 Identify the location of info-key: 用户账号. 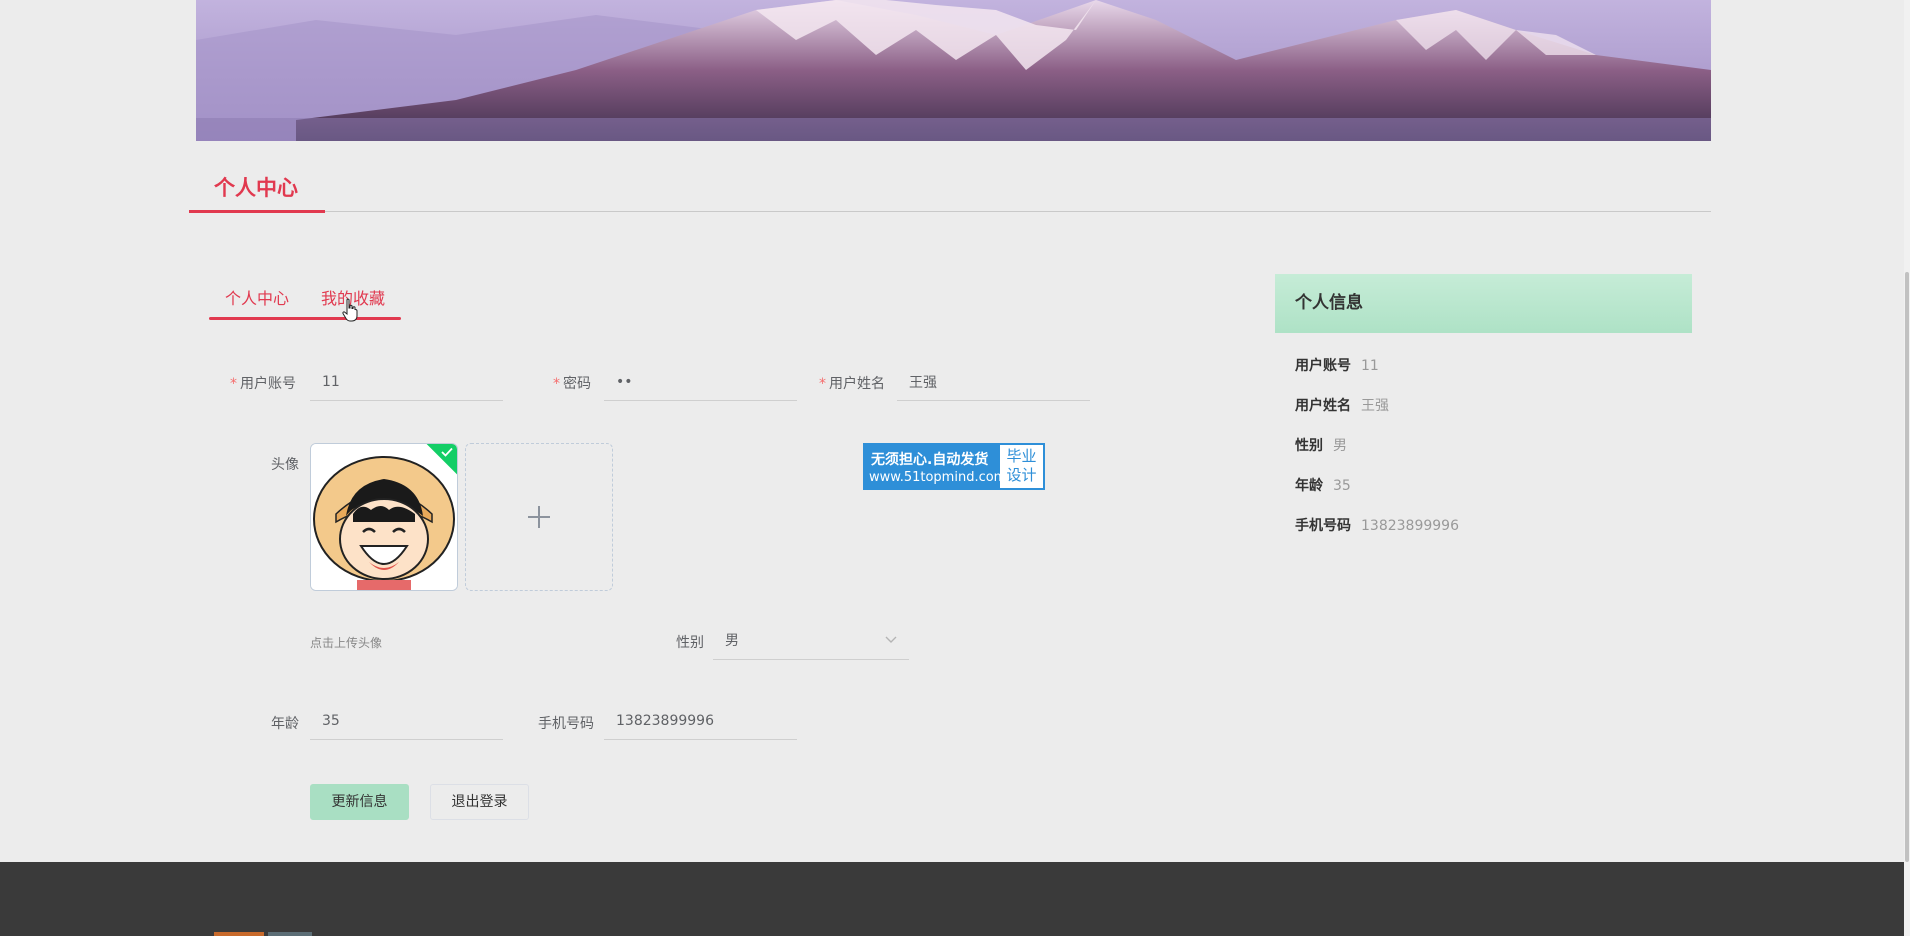
(1323, 366).